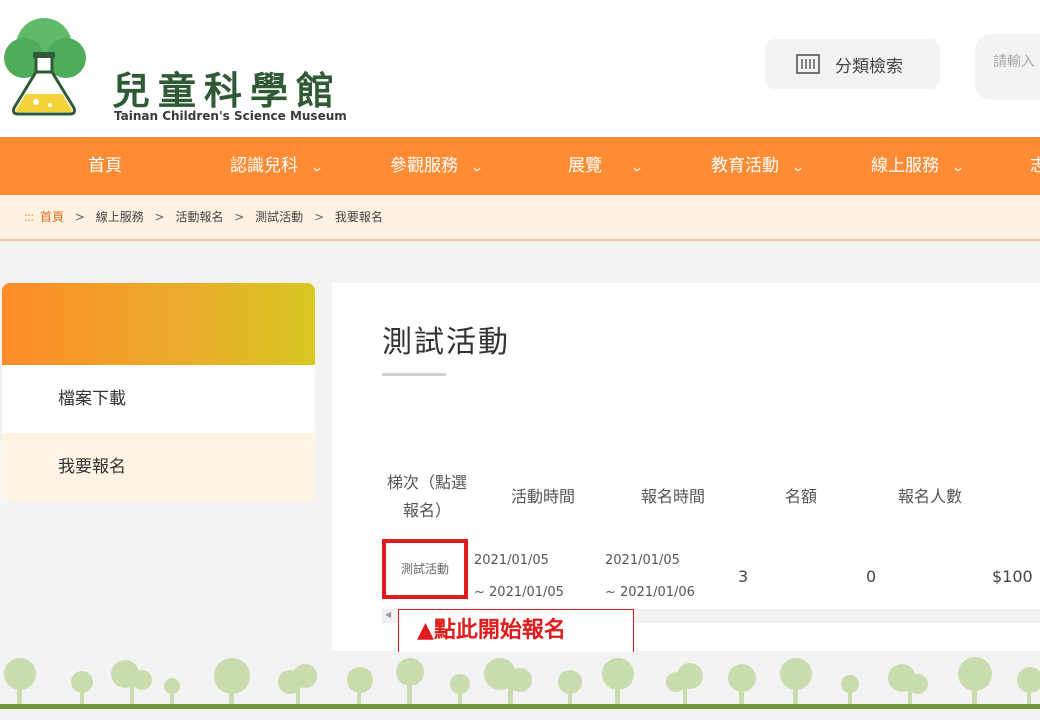 The height and width of the screenshot is (720, 1040). What do you see at coordinates (29, 217) in the screenshot?
I see `breadcrumb-home-icon: :::` at bounding box center [29, 217].